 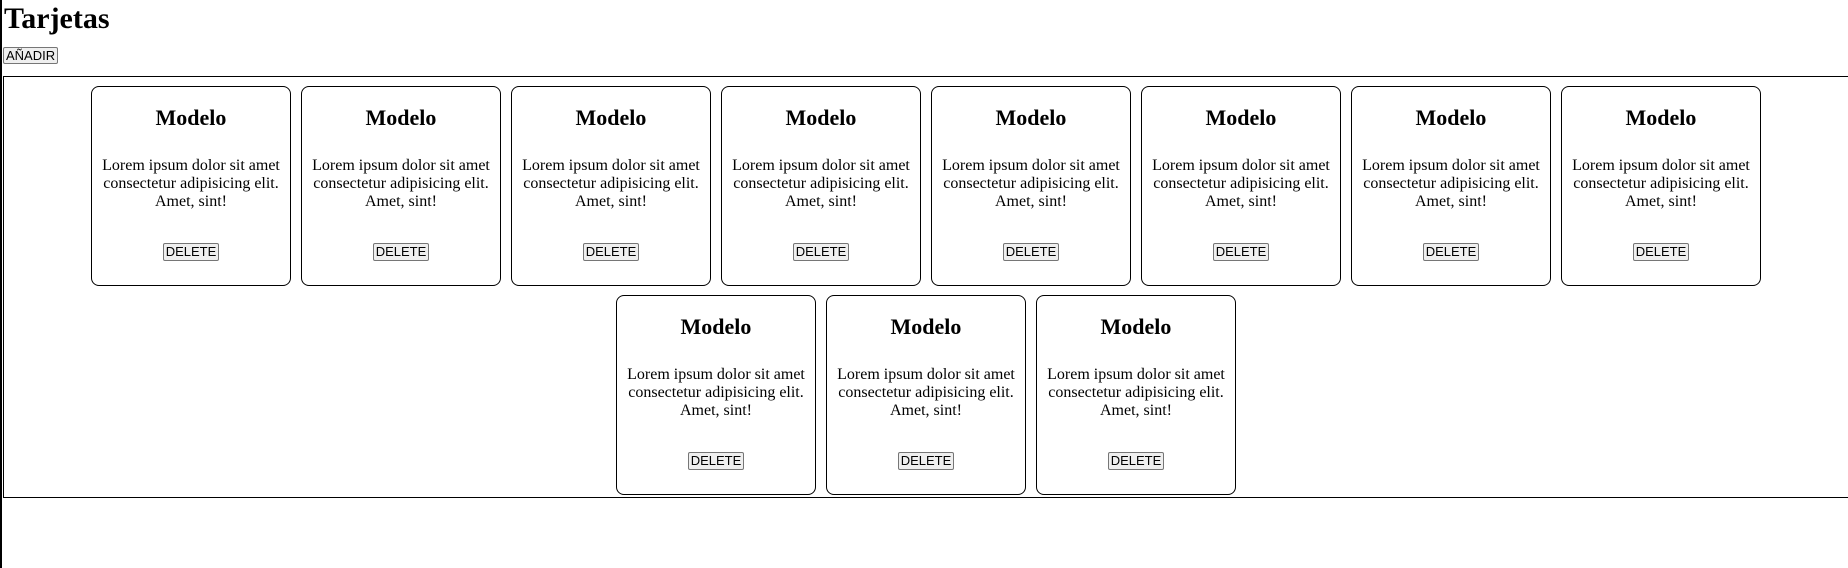 I want to click on page-title: Tarjetas, so click(x=57, y=18).